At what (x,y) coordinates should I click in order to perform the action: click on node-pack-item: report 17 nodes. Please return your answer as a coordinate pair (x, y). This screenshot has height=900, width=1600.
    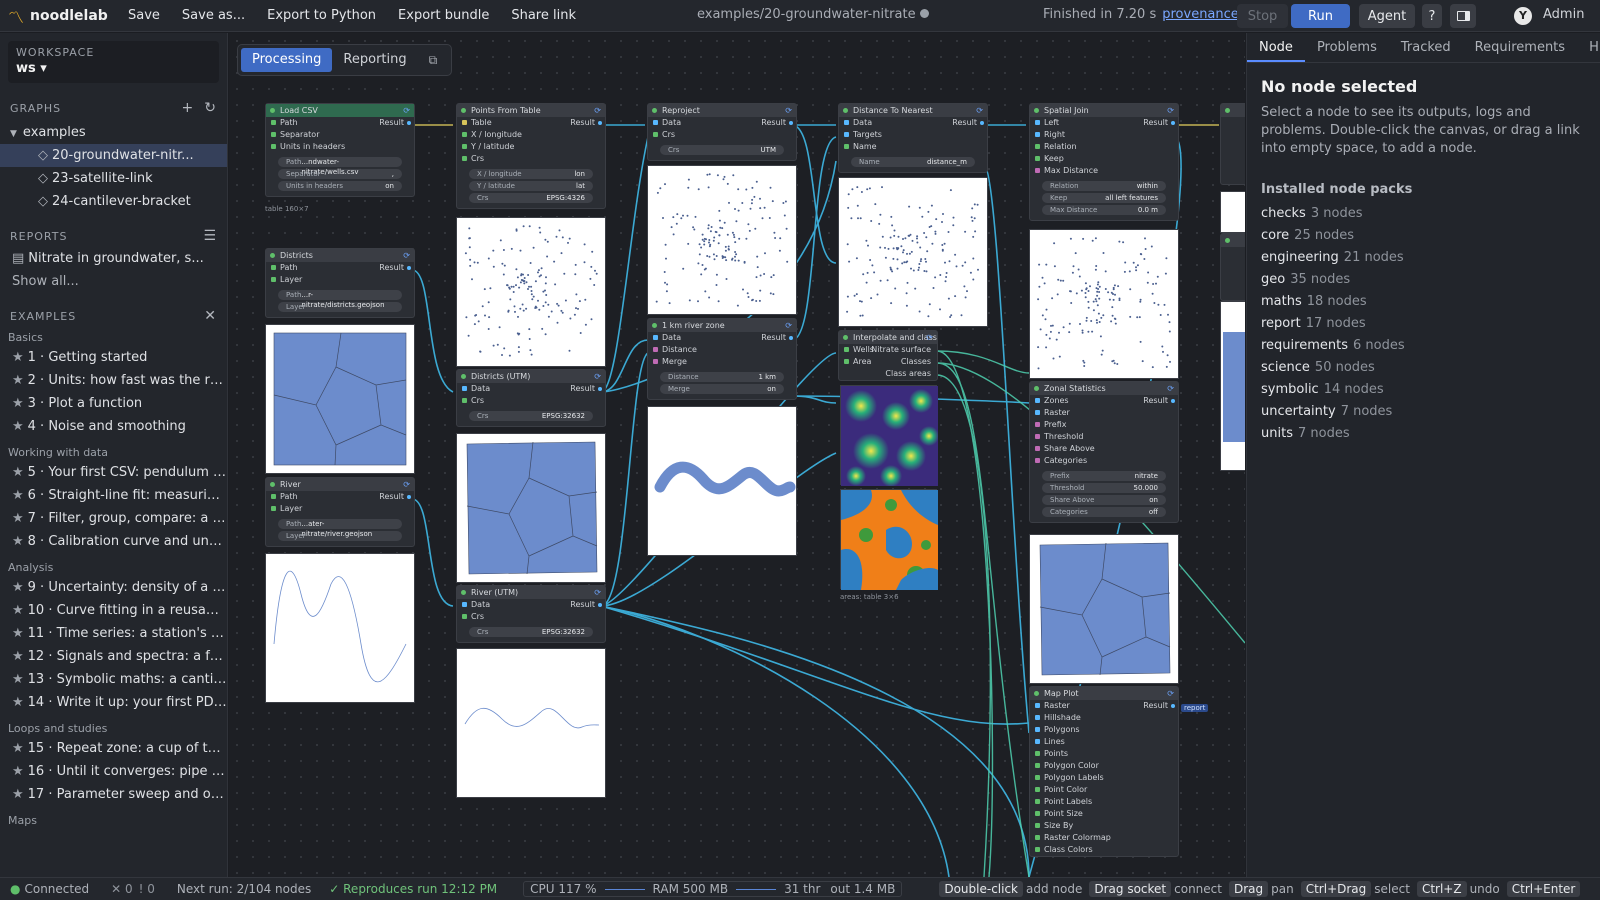
    Looking at the image, I should click on (1423, 324).